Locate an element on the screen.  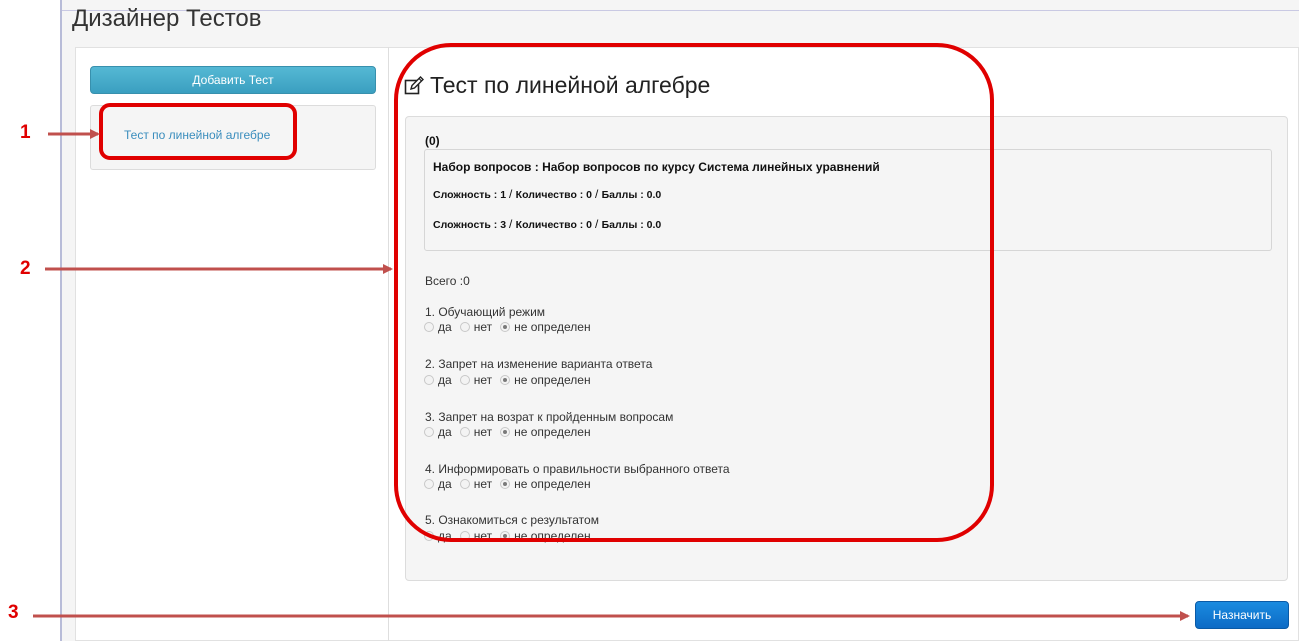
option-title: 5. Ознакомиться с результатом is located at coordinates (512, 520).